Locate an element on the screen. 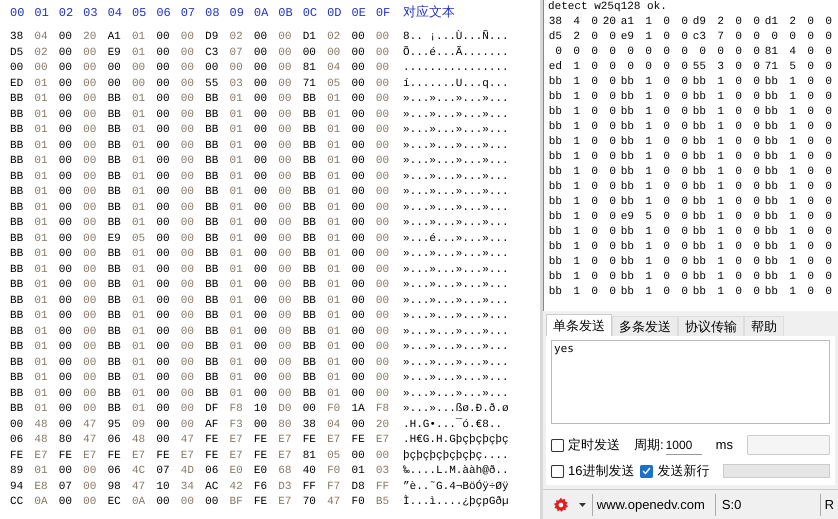  dropdown-caret-icon is located at coordinates (582, 504).